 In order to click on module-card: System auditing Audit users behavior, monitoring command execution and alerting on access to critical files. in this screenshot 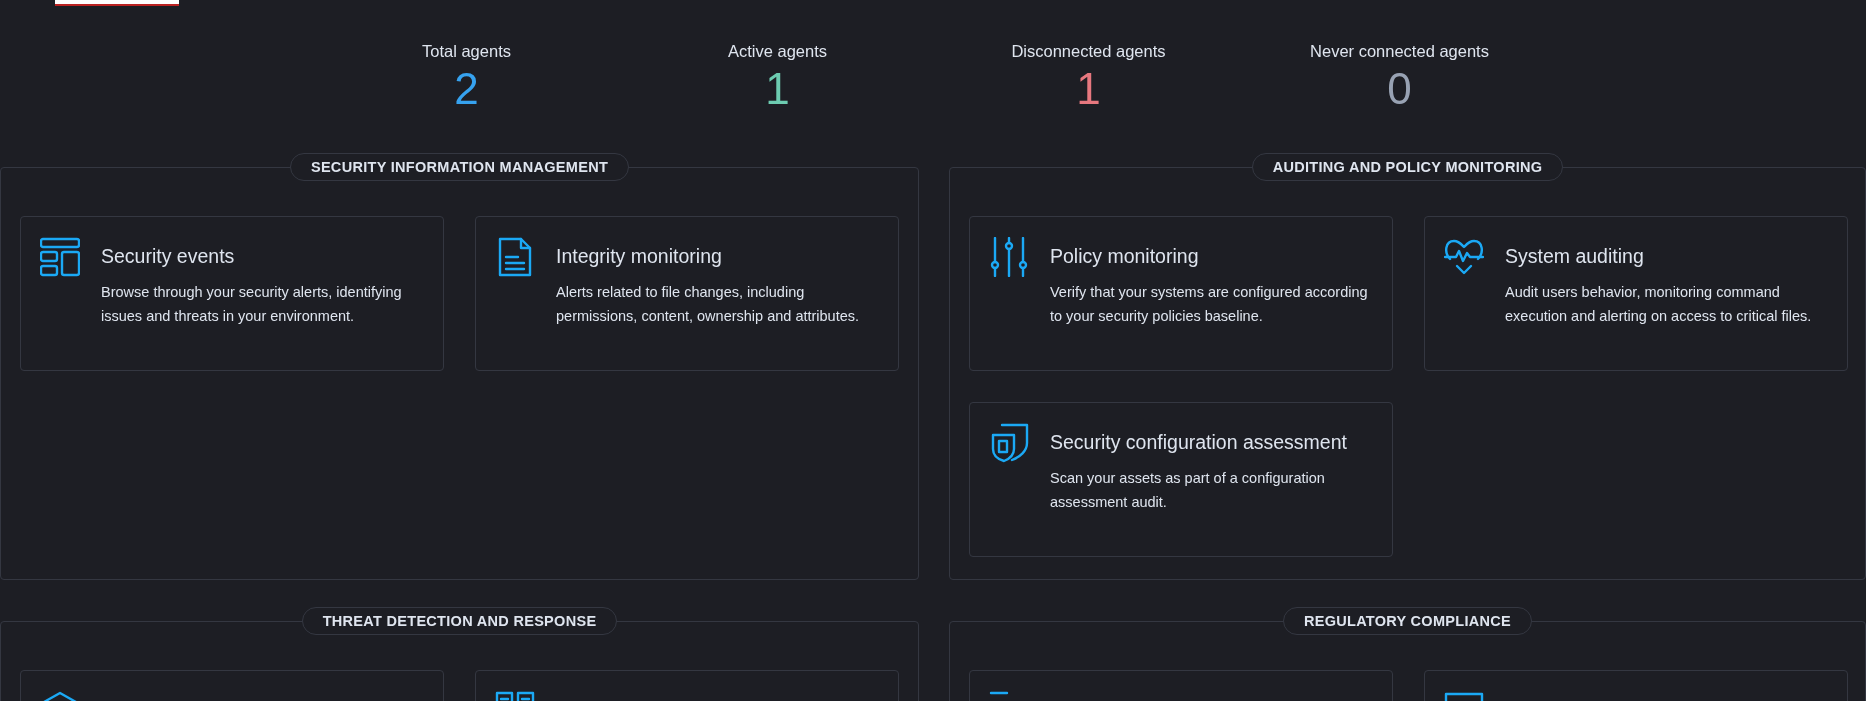, I will do `click(1636, 293)`.